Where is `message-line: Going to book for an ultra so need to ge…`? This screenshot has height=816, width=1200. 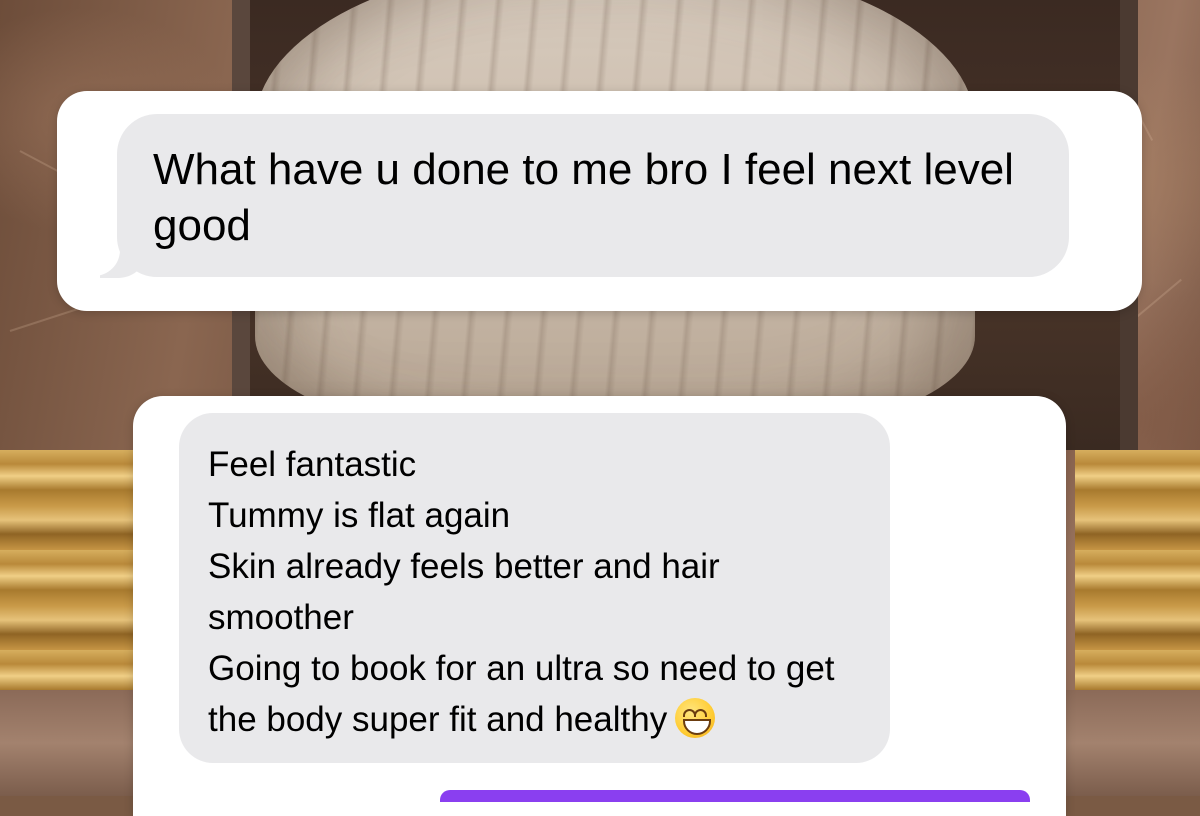
message-line: Going to book for an ultra so need to ge… is located at coordinates (534, 694).